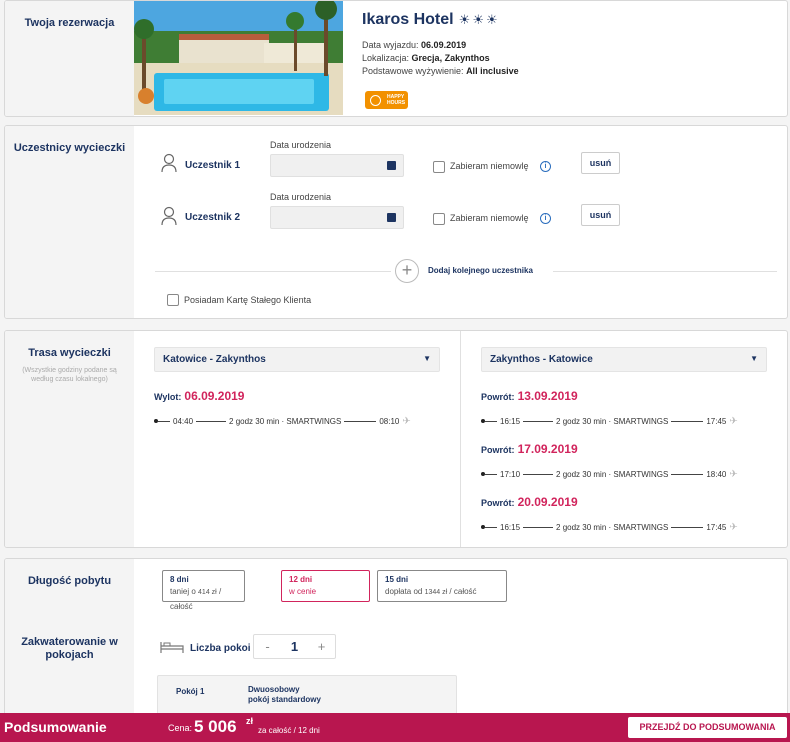  I want to click on participant-1-name: Uczestnik 1, so click(213, 165).